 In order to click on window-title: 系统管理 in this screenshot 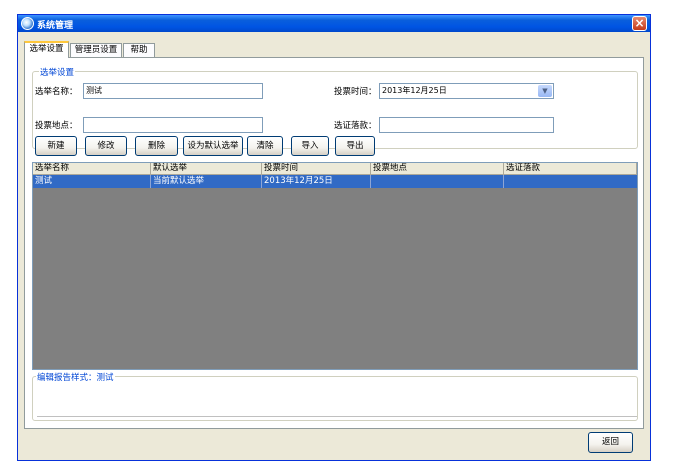, I will do `click(55, 26)`.